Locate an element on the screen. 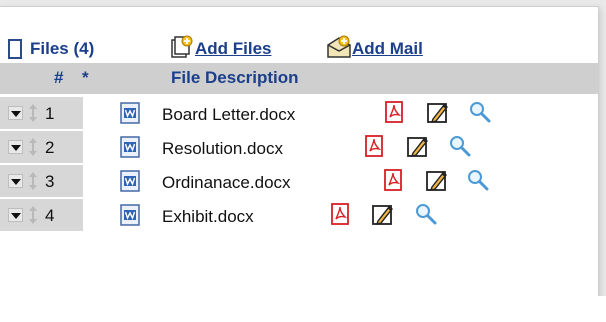  file-name: Exhibit.docx is located at coordinates (208, 217).